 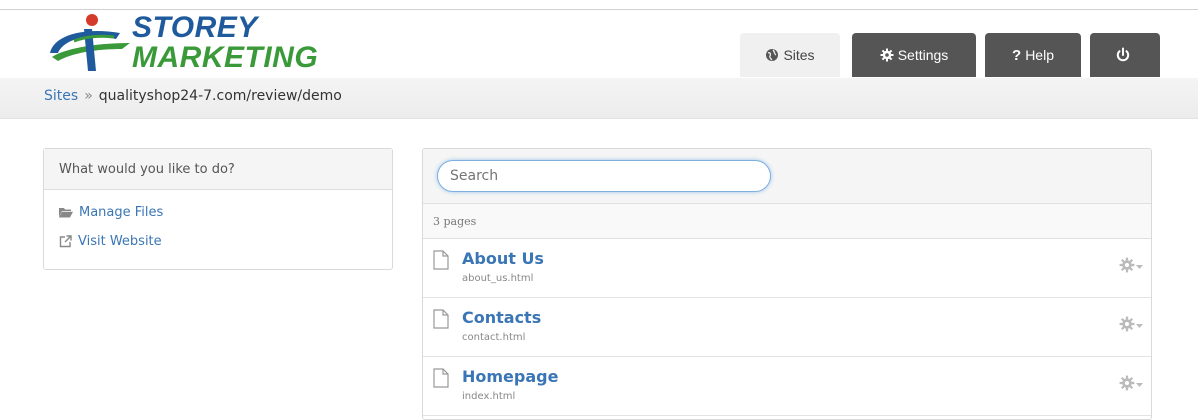 I want to click on page-filename: index.html, so click(x=489, y=396).